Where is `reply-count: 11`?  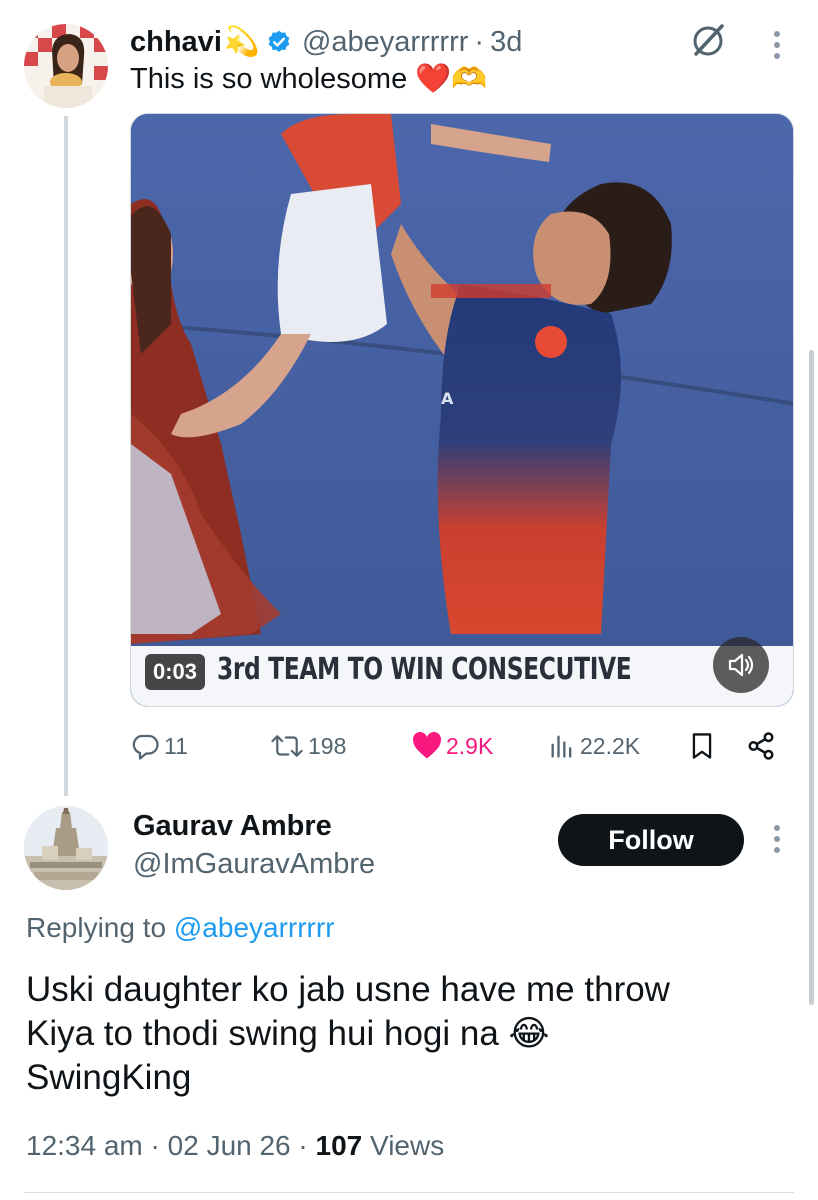 reply-count: 11 is located at coordinates (176, 745).